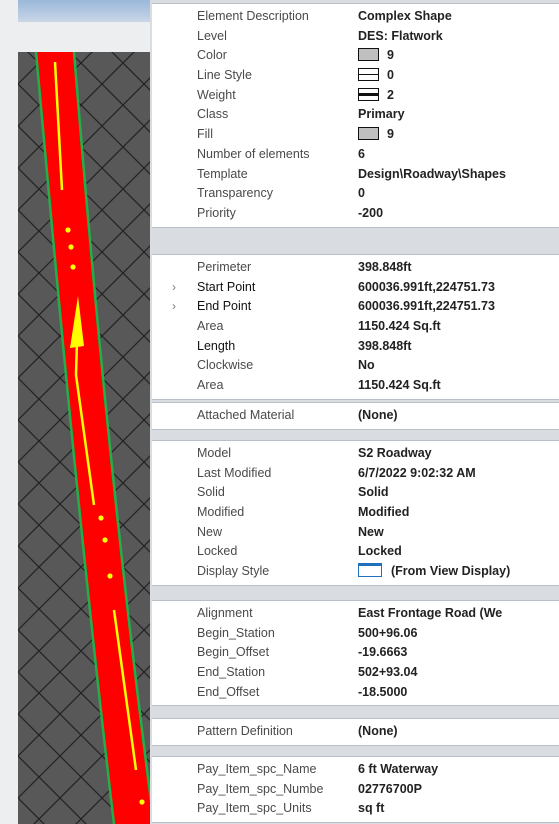 This screenshot has width=559, height=824. I want to click on property-value: Modified, so click(458, 513).